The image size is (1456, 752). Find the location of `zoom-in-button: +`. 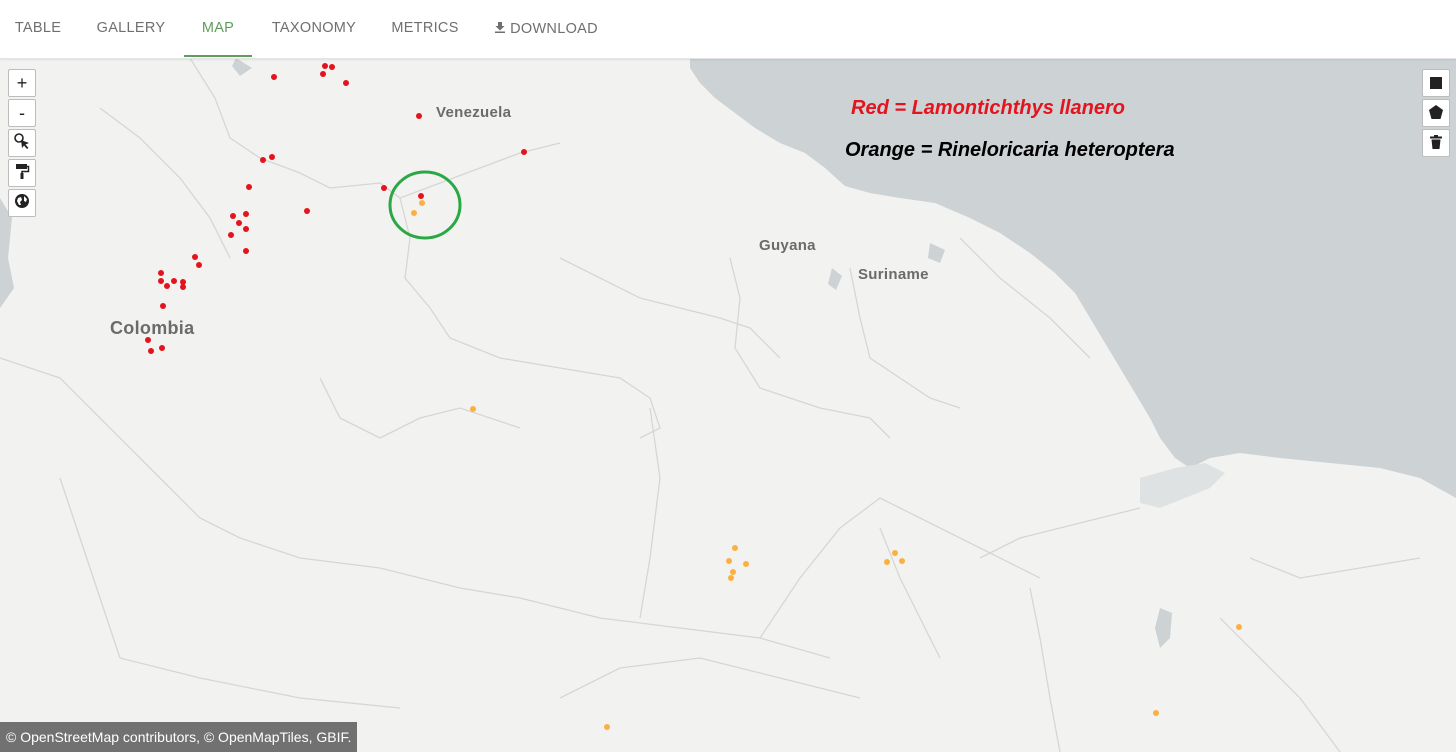

zoom-in-button: + is located at coordinates (22, 83).